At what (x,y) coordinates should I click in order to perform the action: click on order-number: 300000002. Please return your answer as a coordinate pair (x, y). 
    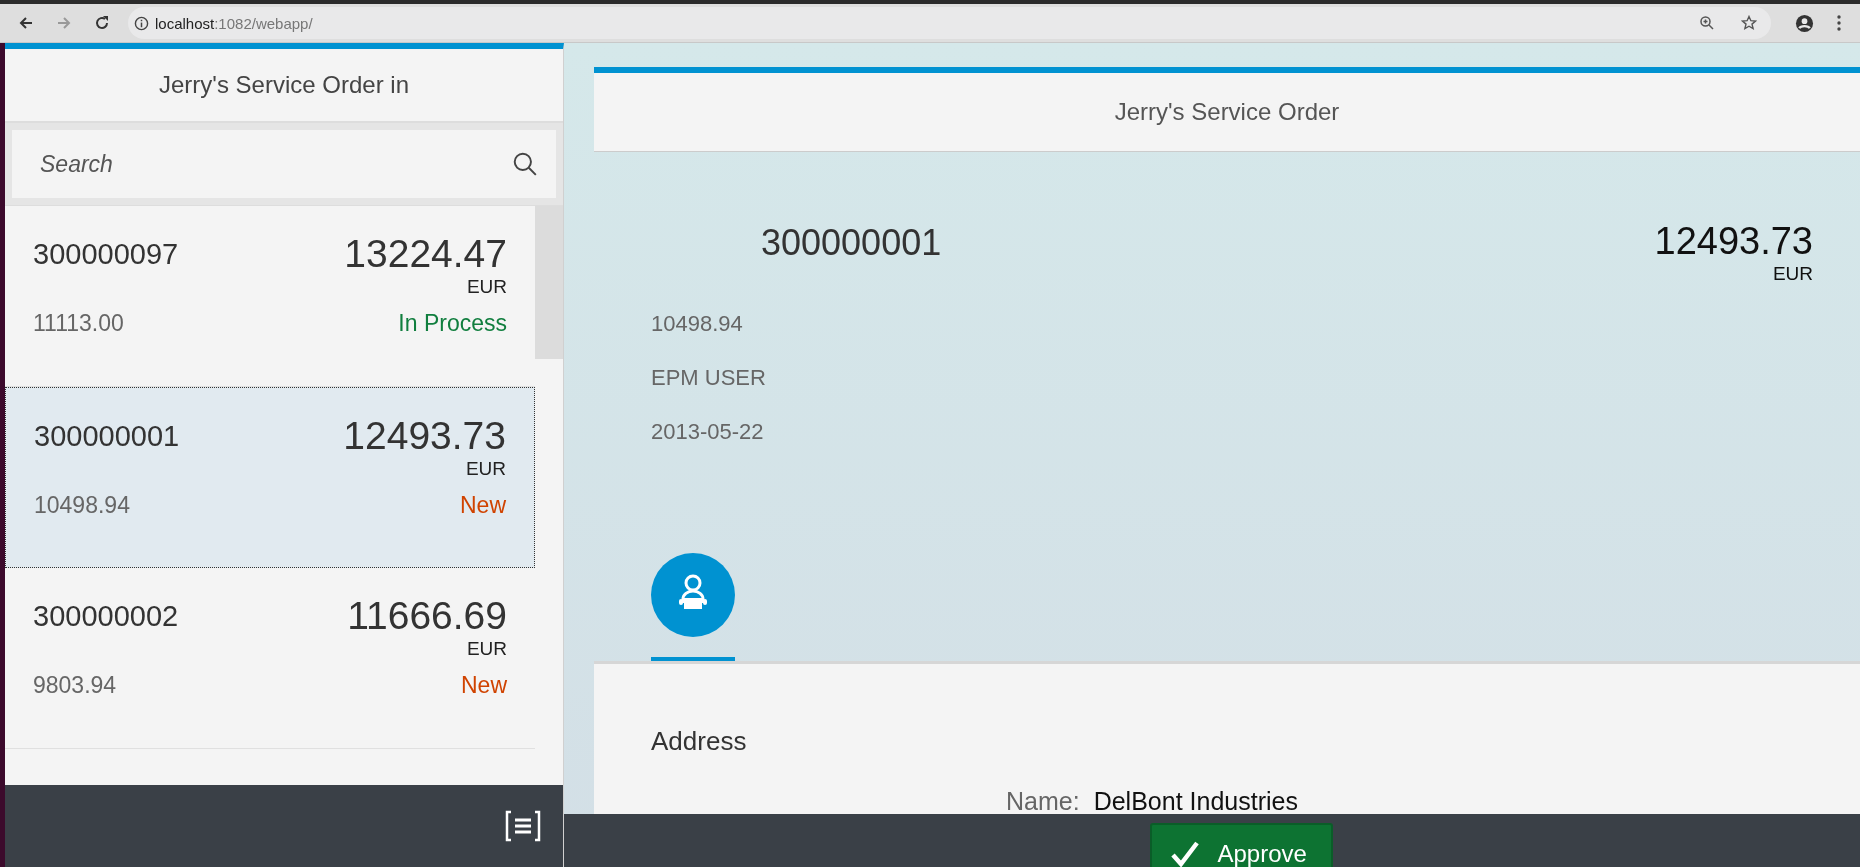
    Looking at the image, I should click on (106, 617).